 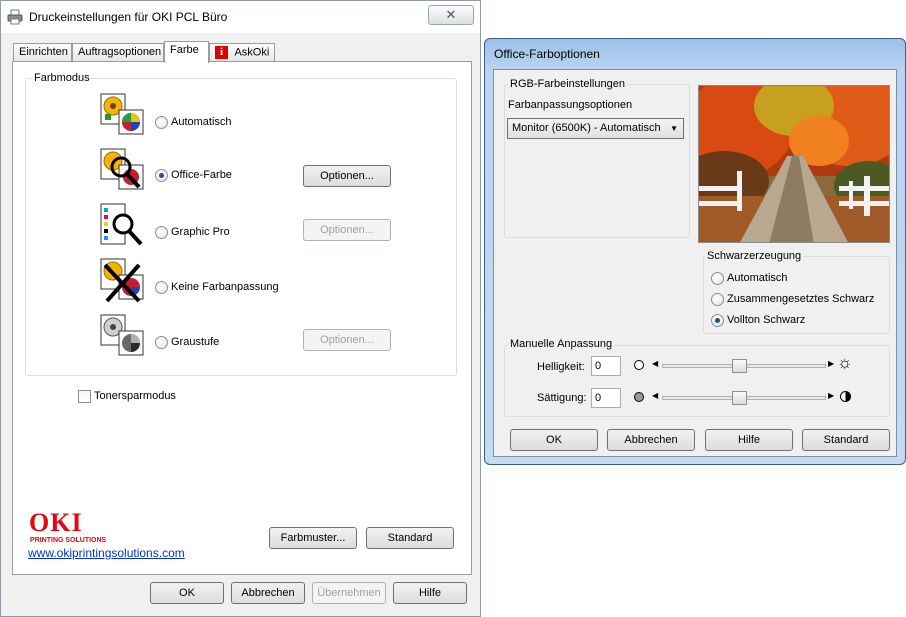 What do you see at coordinates (187, 593) in the screenshot?
I see `ok-button: OK` at bounding box center [187, 593].